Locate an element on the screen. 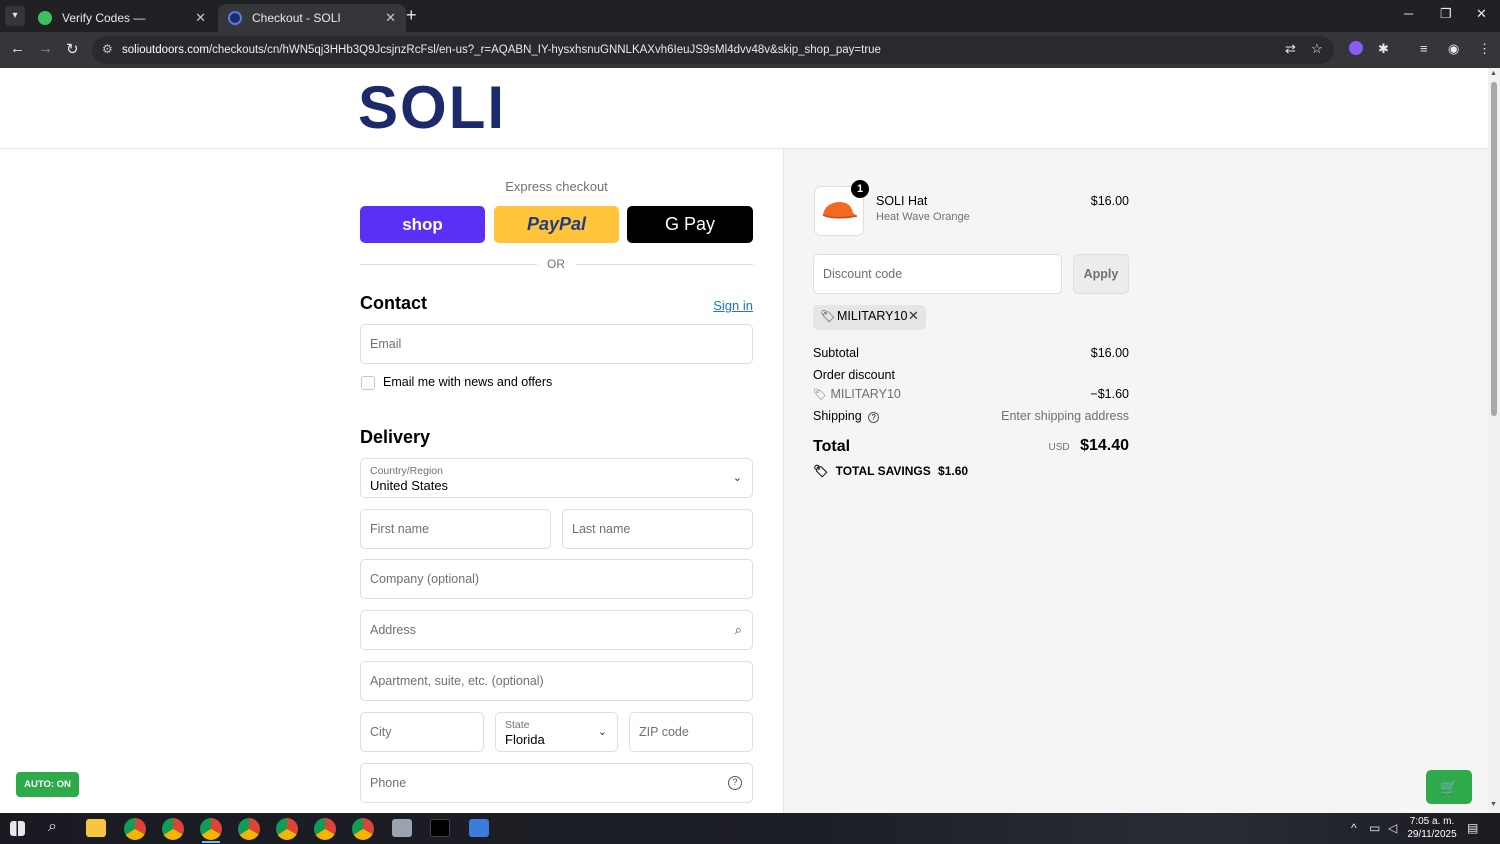 This screenshot has width=1500, height=844. apartment-field: Apartment, suite, etc. (optional) is located at coordinates (556, 681).